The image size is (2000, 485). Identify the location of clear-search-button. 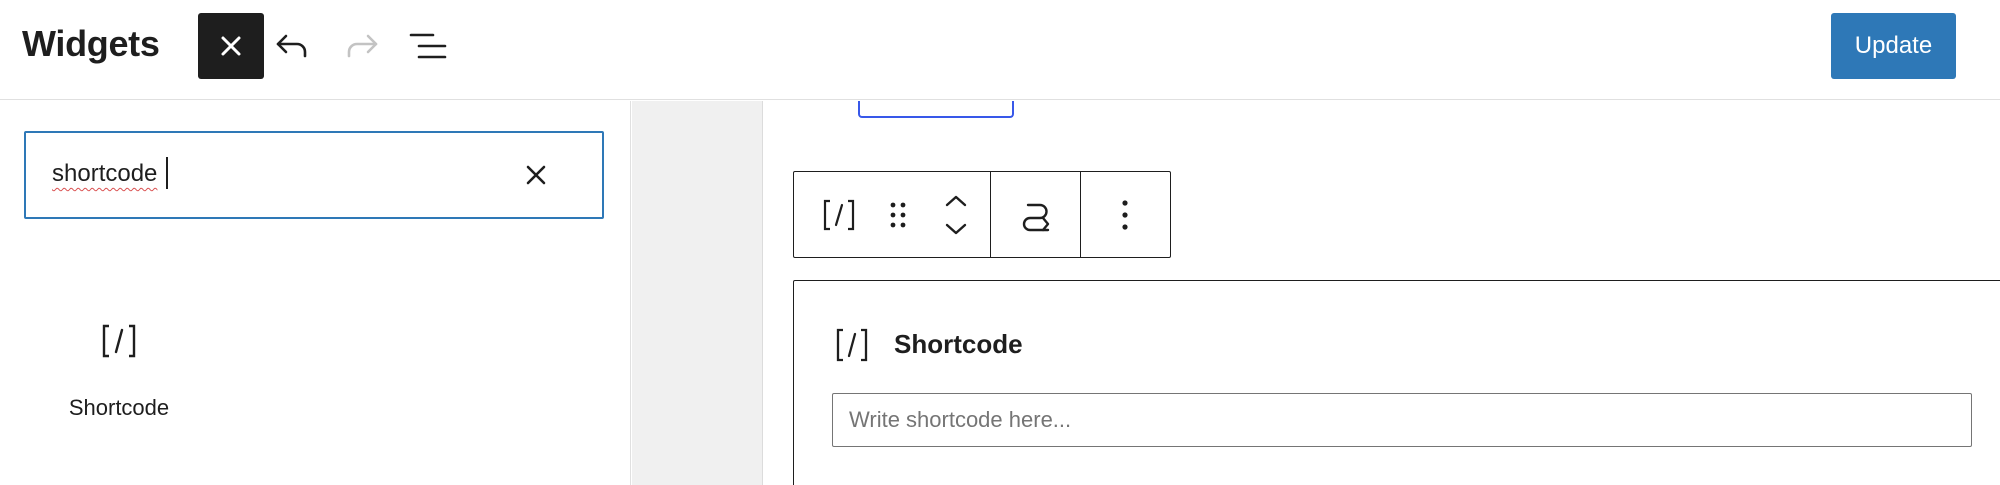
(536, 175).